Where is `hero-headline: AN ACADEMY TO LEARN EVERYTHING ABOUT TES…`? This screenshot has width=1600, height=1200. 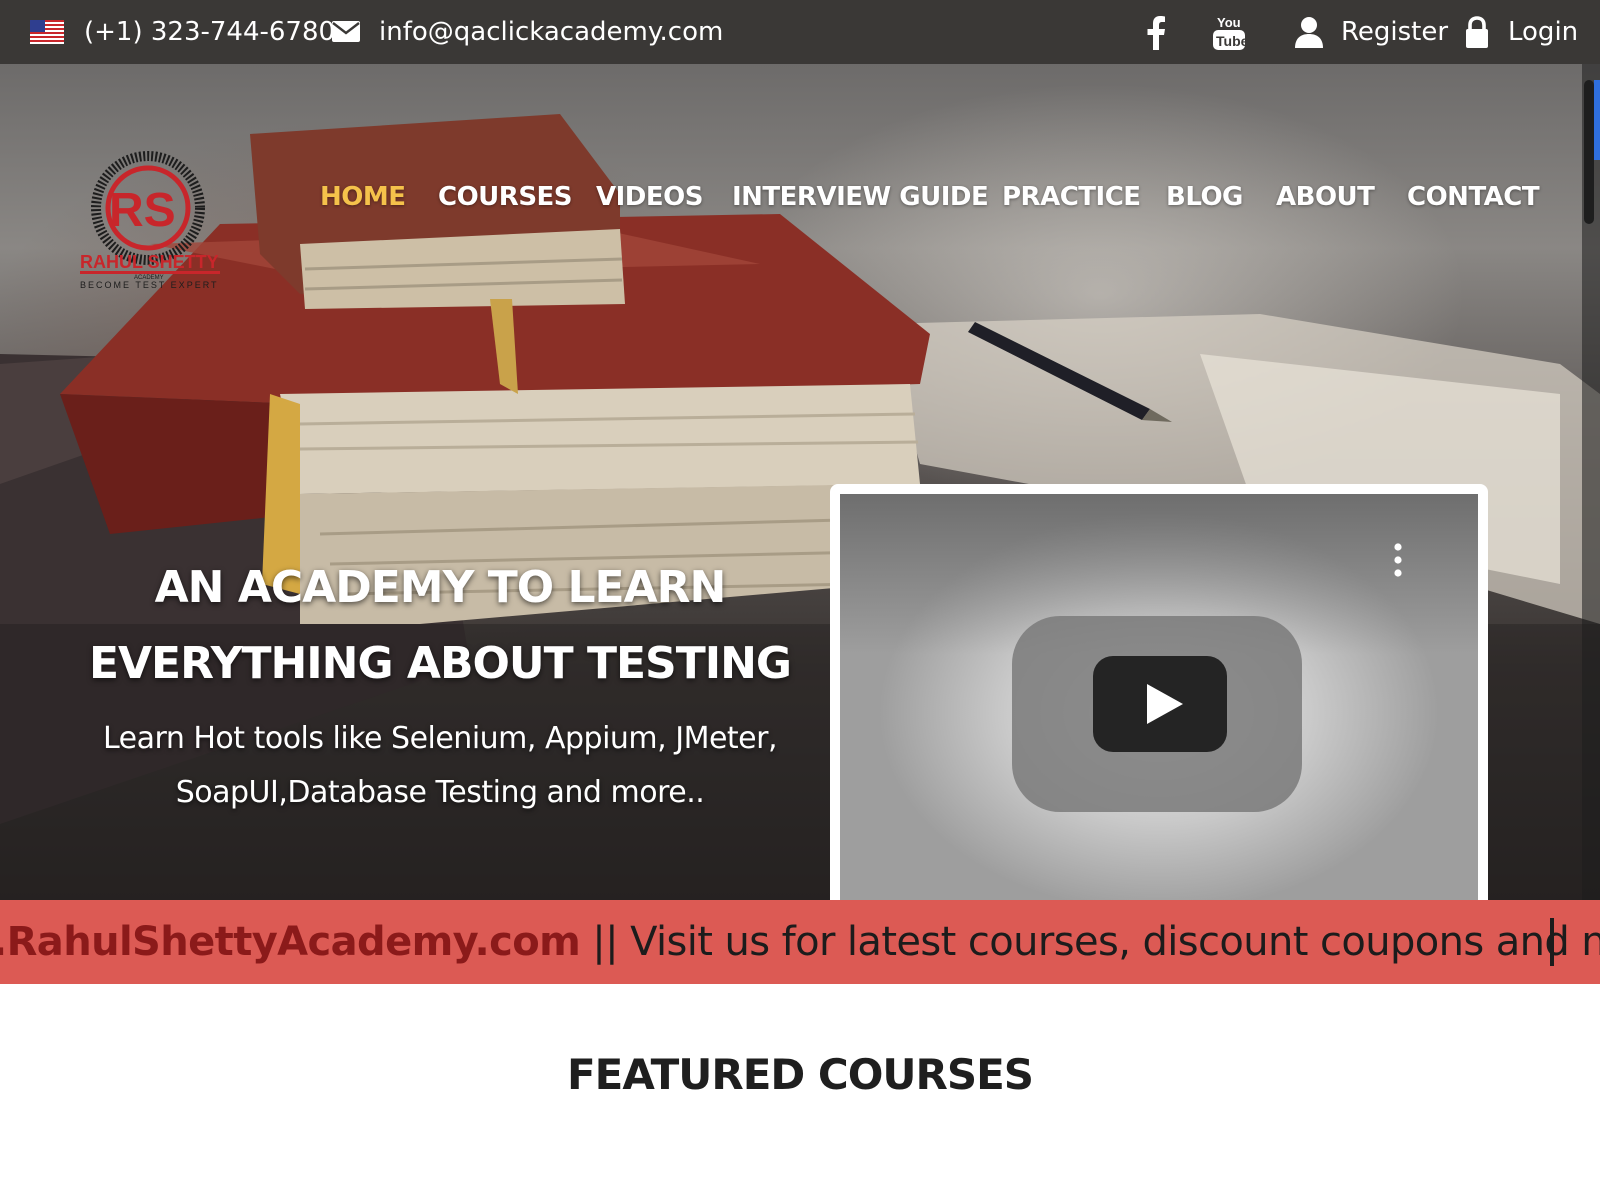
hero-headline: AN ACADEMY TO LEARN EVERYTHING ABOUT TES… is located at coordinates (440, 626).